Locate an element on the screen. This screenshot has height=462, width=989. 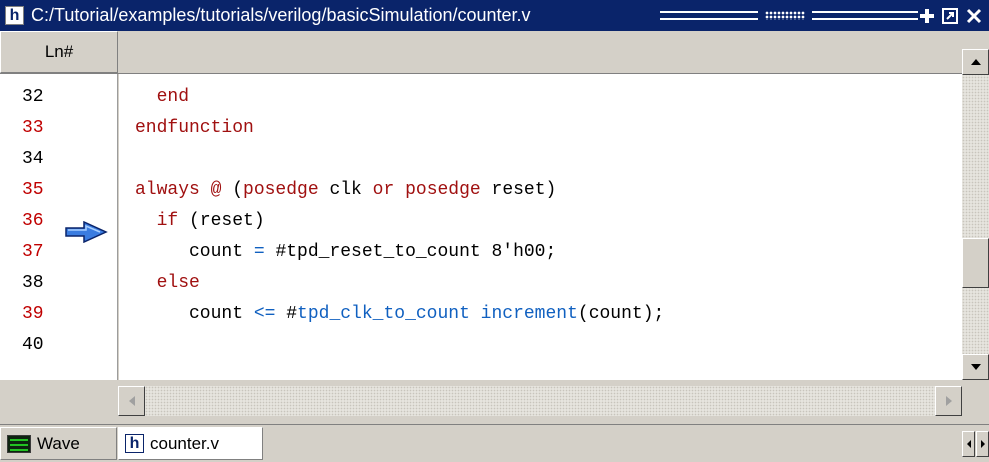
code-token: if is located at coordinates (157, 221).